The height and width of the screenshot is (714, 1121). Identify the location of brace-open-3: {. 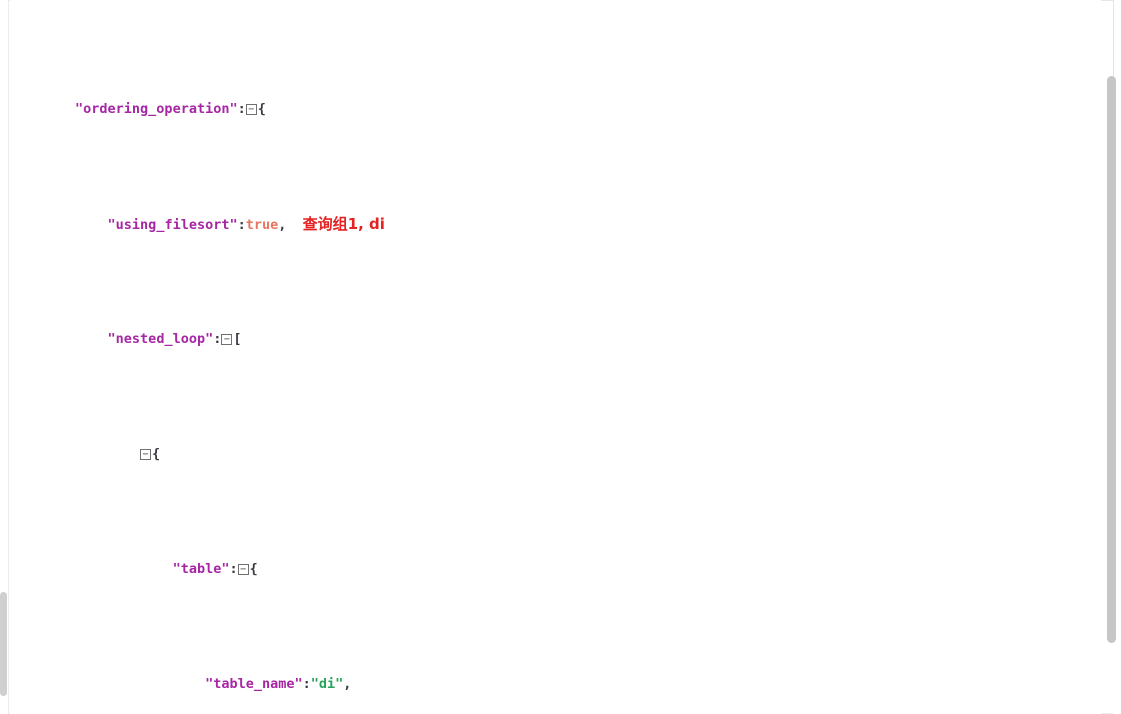
(253, 569).